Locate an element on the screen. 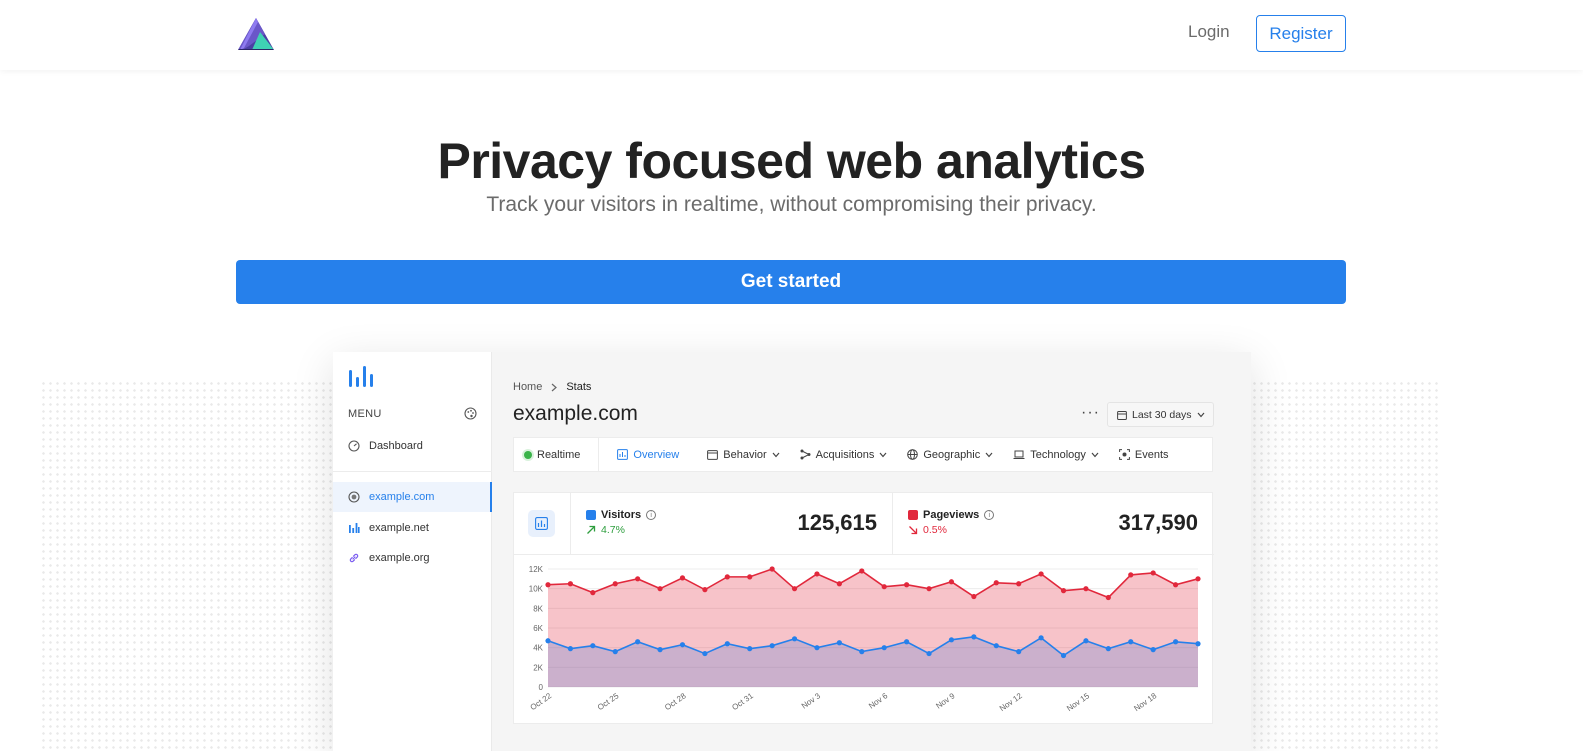 This screenshot has height=751, width=1583. tab-realtime: Realtime is located at coordinates (557, 454).